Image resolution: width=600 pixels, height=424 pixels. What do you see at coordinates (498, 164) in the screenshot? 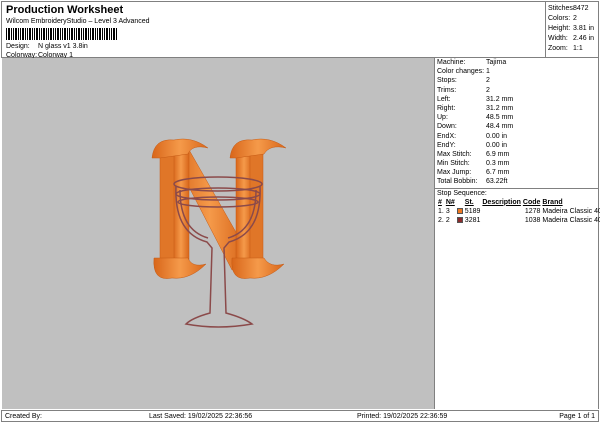
I see `info-value: 0.3 mm` at bounding box center [498, 164].